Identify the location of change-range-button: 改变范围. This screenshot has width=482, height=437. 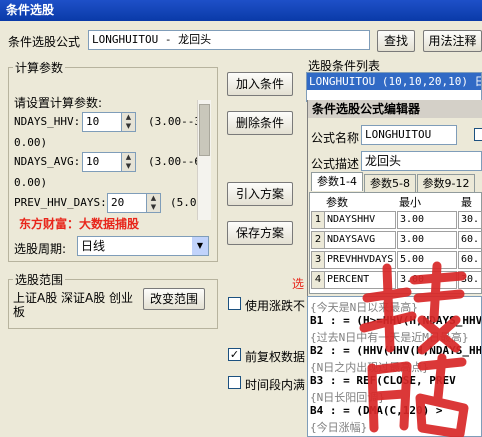
(174, 299).